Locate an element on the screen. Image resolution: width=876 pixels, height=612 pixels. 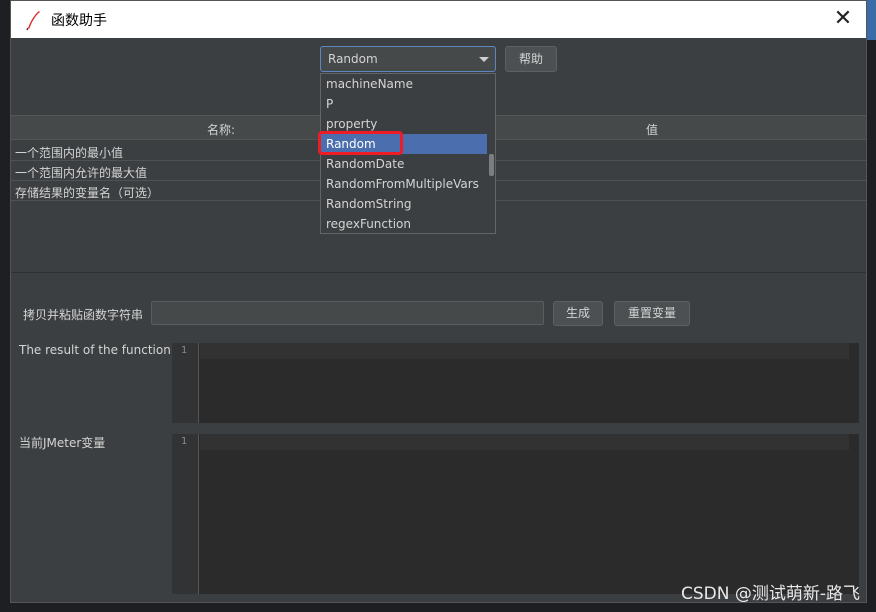
help-button: 帮助 is located at coordinates (531, 59).